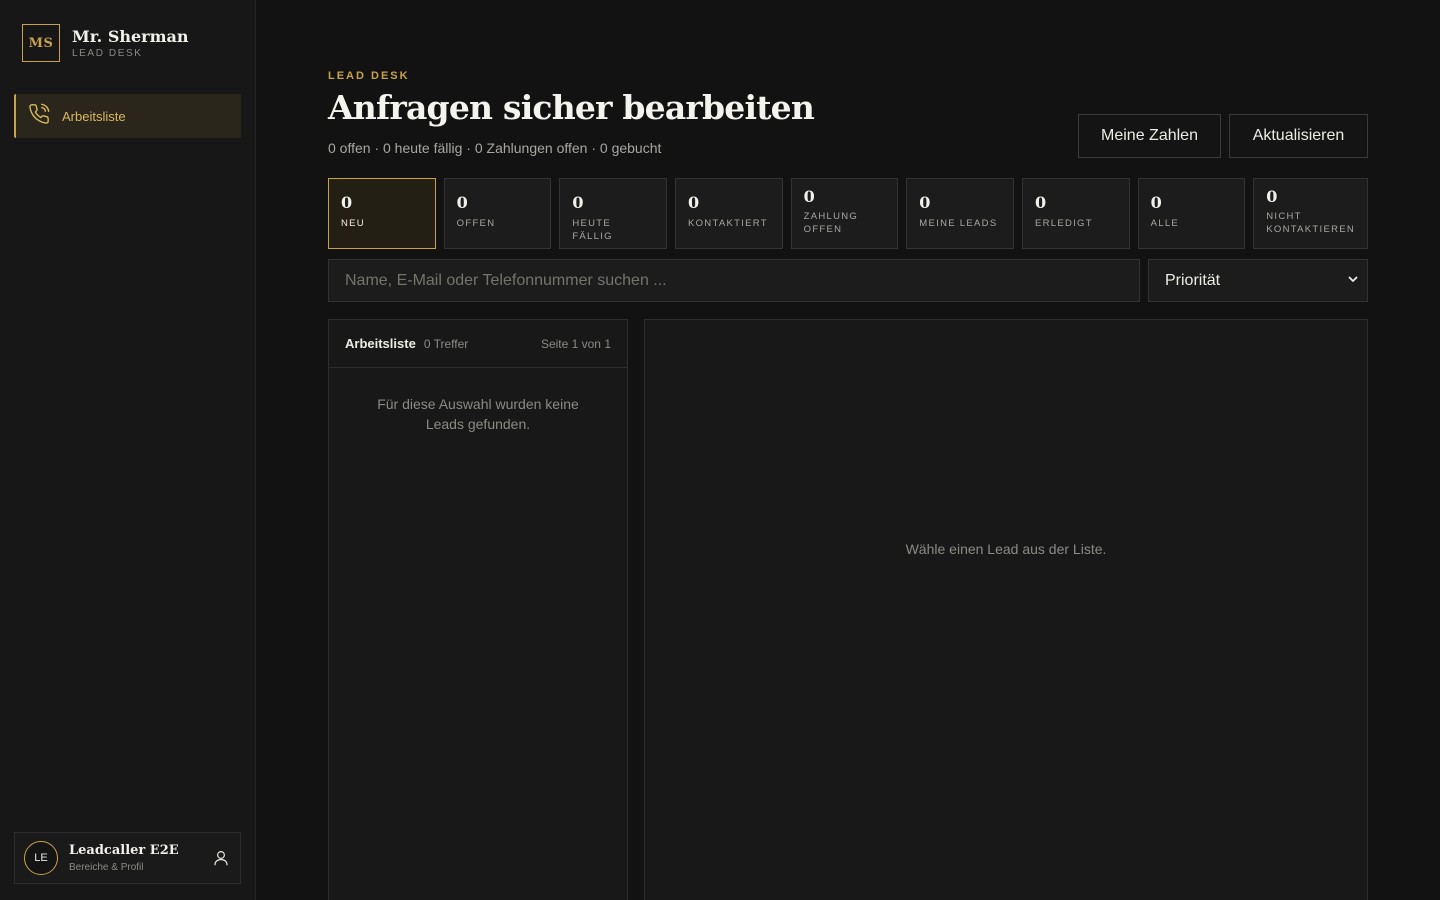 The width and height of the screenshot is (1440, 900). What do you see at coordinates (1353, 281) in the screenshot?
I see `chevron-down-icon` at bounding box center [1353, 281].